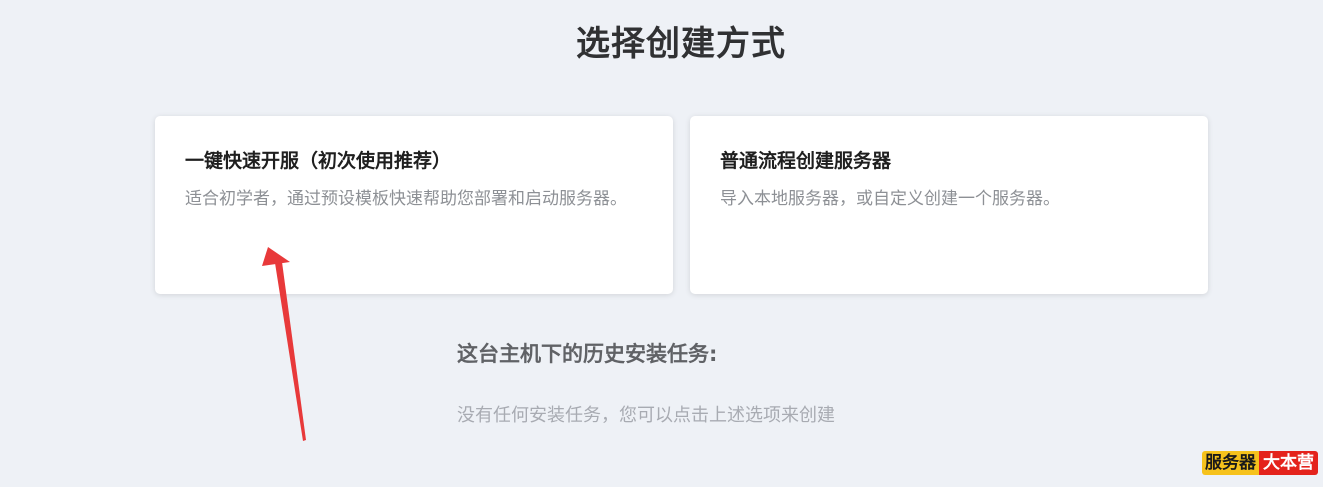 This screenshot has height=487, width=1323. Describe the element at coordinates (587, 354) in the screenshot. I see `history-title: 这台主机下的历史安装任务:` at that location.